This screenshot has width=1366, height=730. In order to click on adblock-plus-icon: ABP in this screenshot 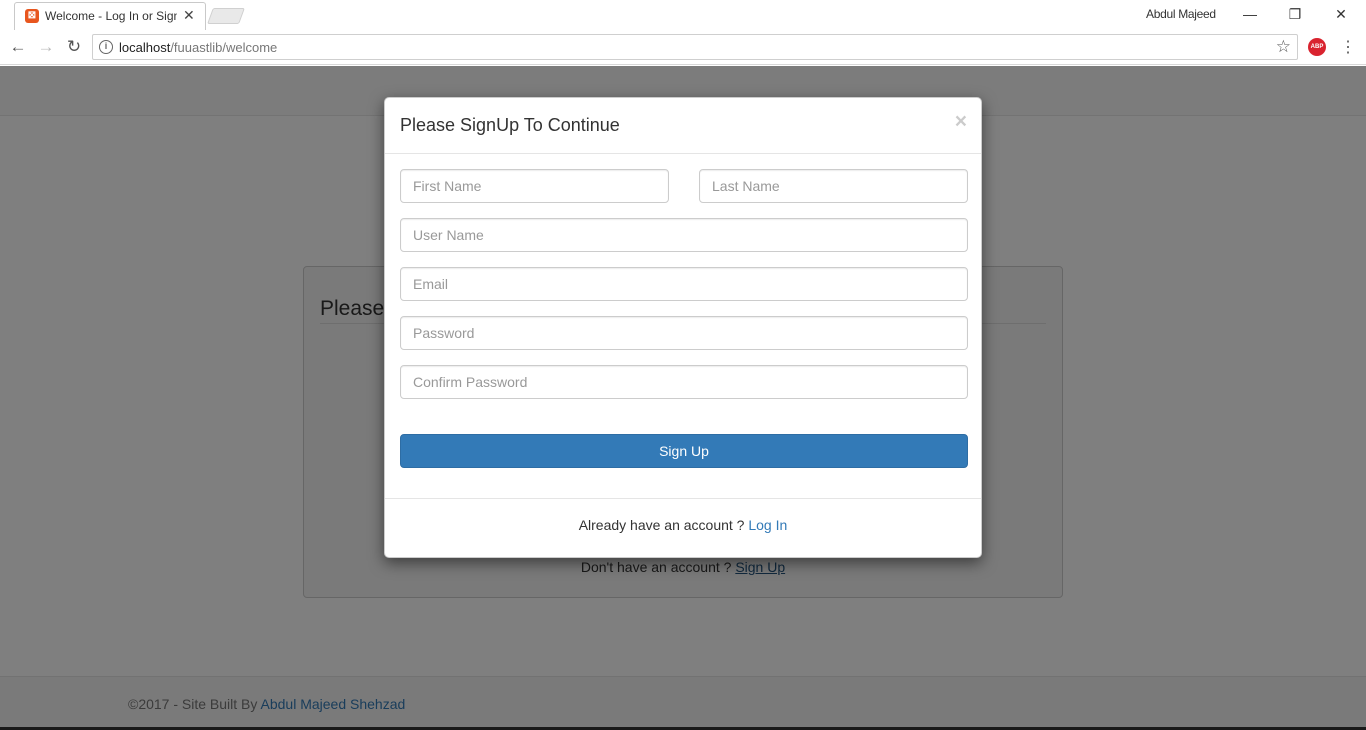, I will do `click(1317, 47)`.